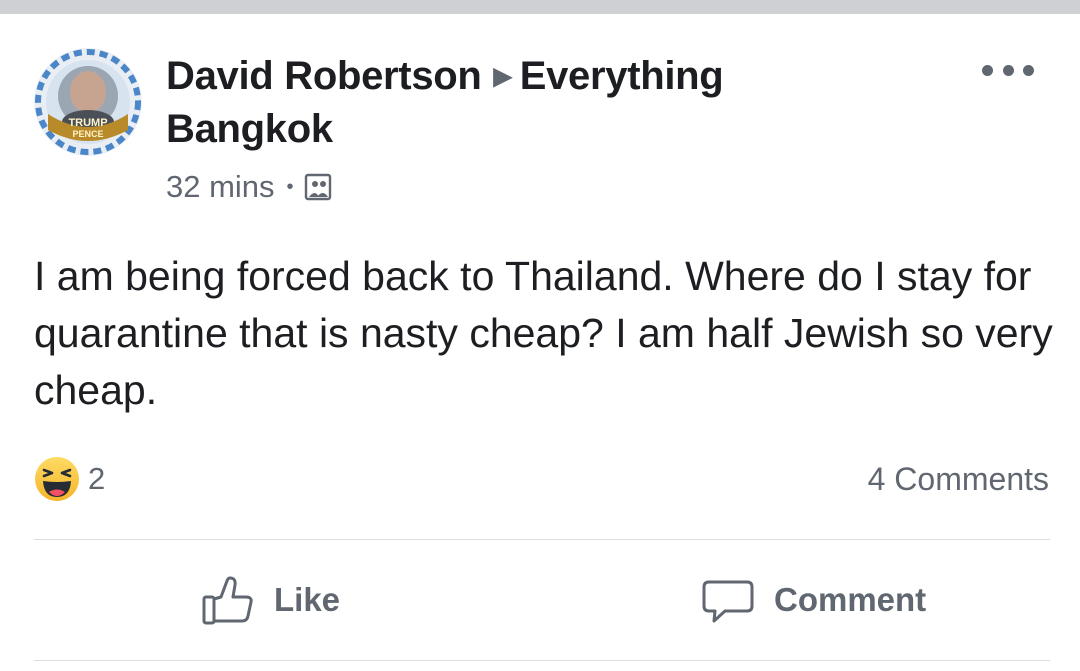  I want to click on divider-bottom, so click(542, 660).